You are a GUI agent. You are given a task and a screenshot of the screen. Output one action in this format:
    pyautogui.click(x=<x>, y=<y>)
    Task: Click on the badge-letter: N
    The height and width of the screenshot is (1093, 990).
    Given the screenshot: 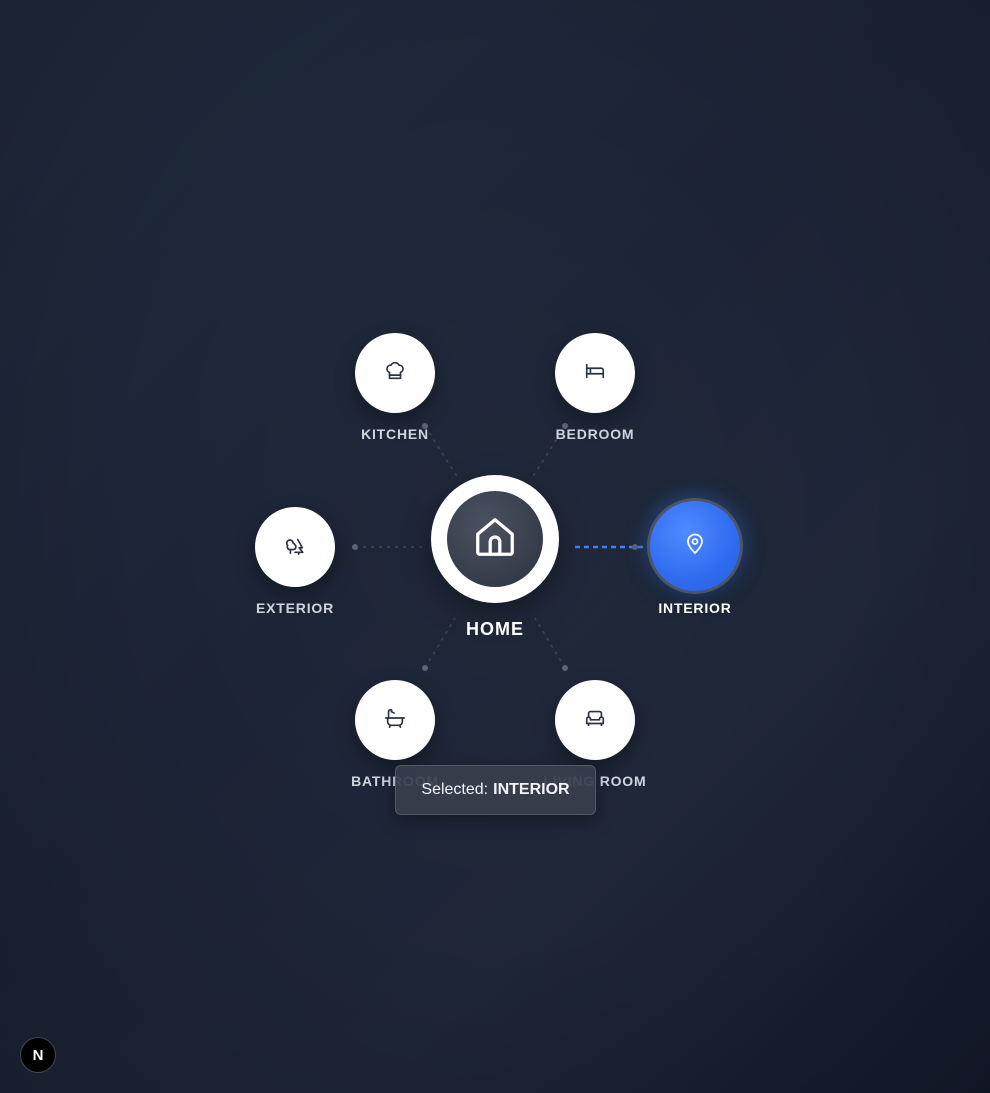 What is the action you would take?
    pyautogui.click(x=38, y=1055)
    